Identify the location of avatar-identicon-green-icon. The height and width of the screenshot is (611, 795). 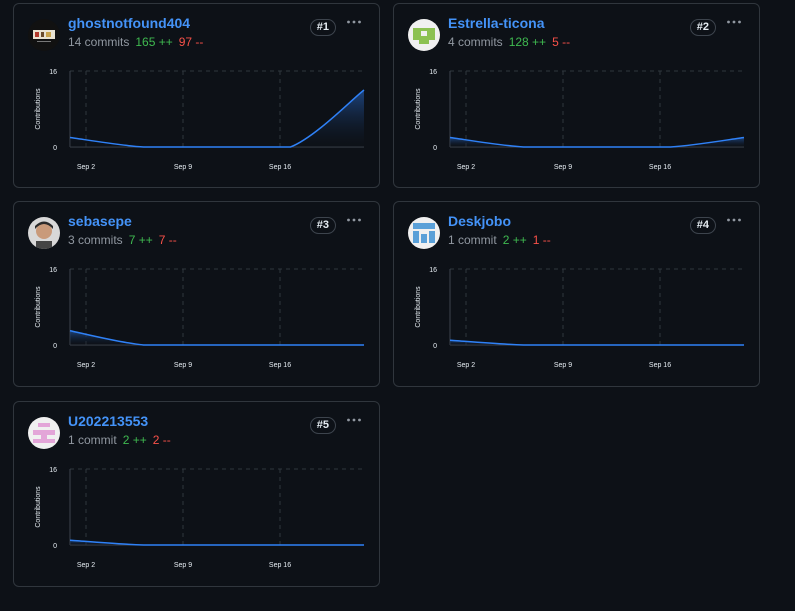
(424, 35).